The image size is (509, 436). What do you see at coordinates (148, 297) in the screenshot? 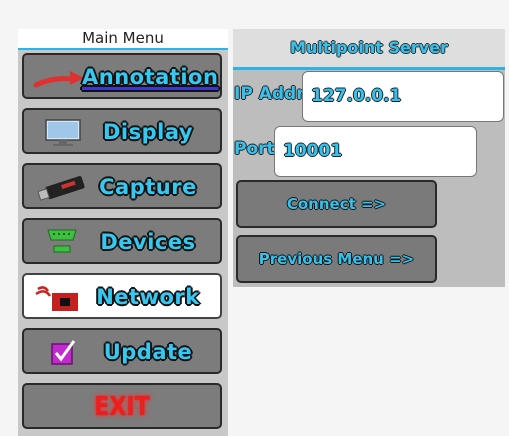
I see `menu-item-network-label: Network` at bounding box center [148, 297].